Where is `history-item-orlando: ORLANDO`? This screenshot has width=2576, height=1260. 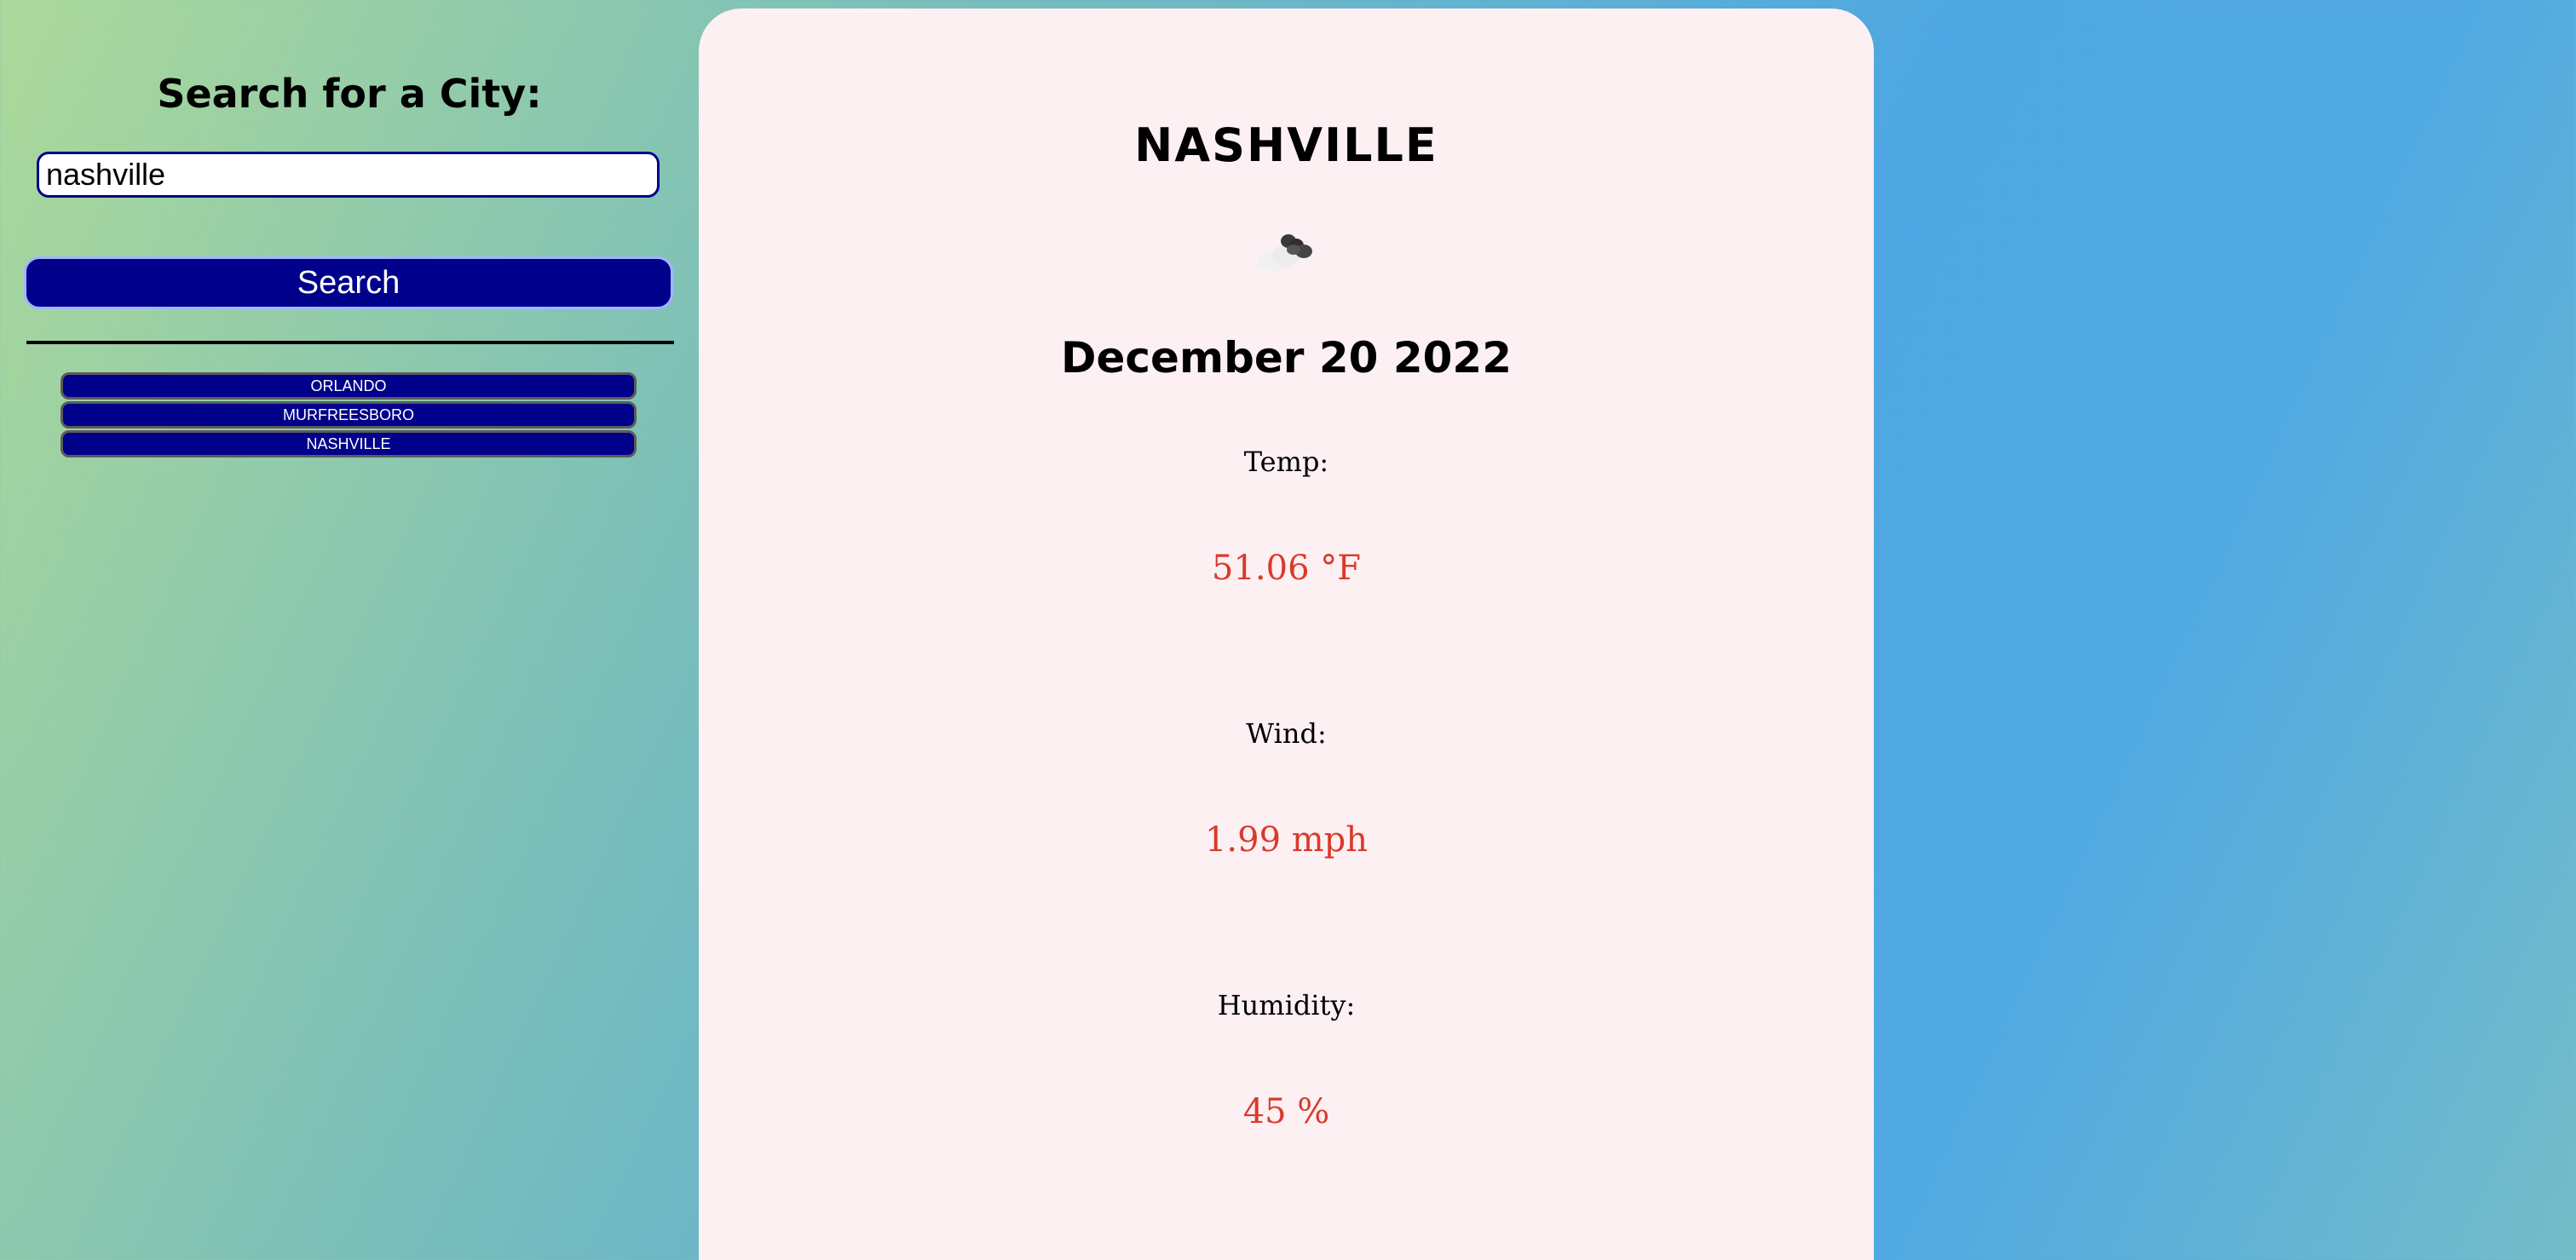 history-item-orlando: ORLANDO is located at coordinates (349, 386).